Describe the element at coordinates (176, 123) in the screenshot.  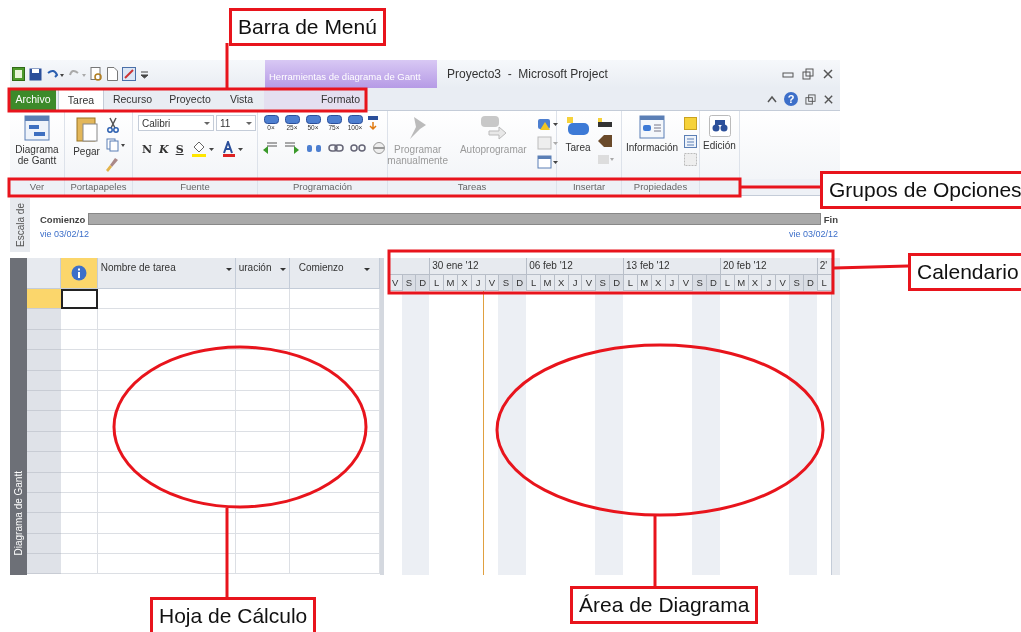
I see `font-name-field: Calibri` at that location.